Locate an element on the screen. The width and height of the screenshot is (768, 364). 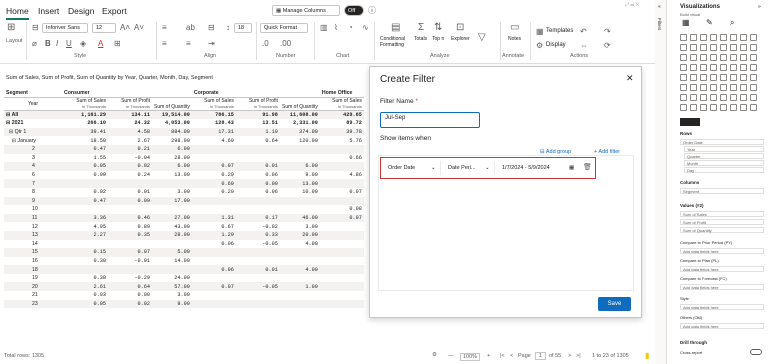
rows-field: Day is located at coordinates (724, 170).